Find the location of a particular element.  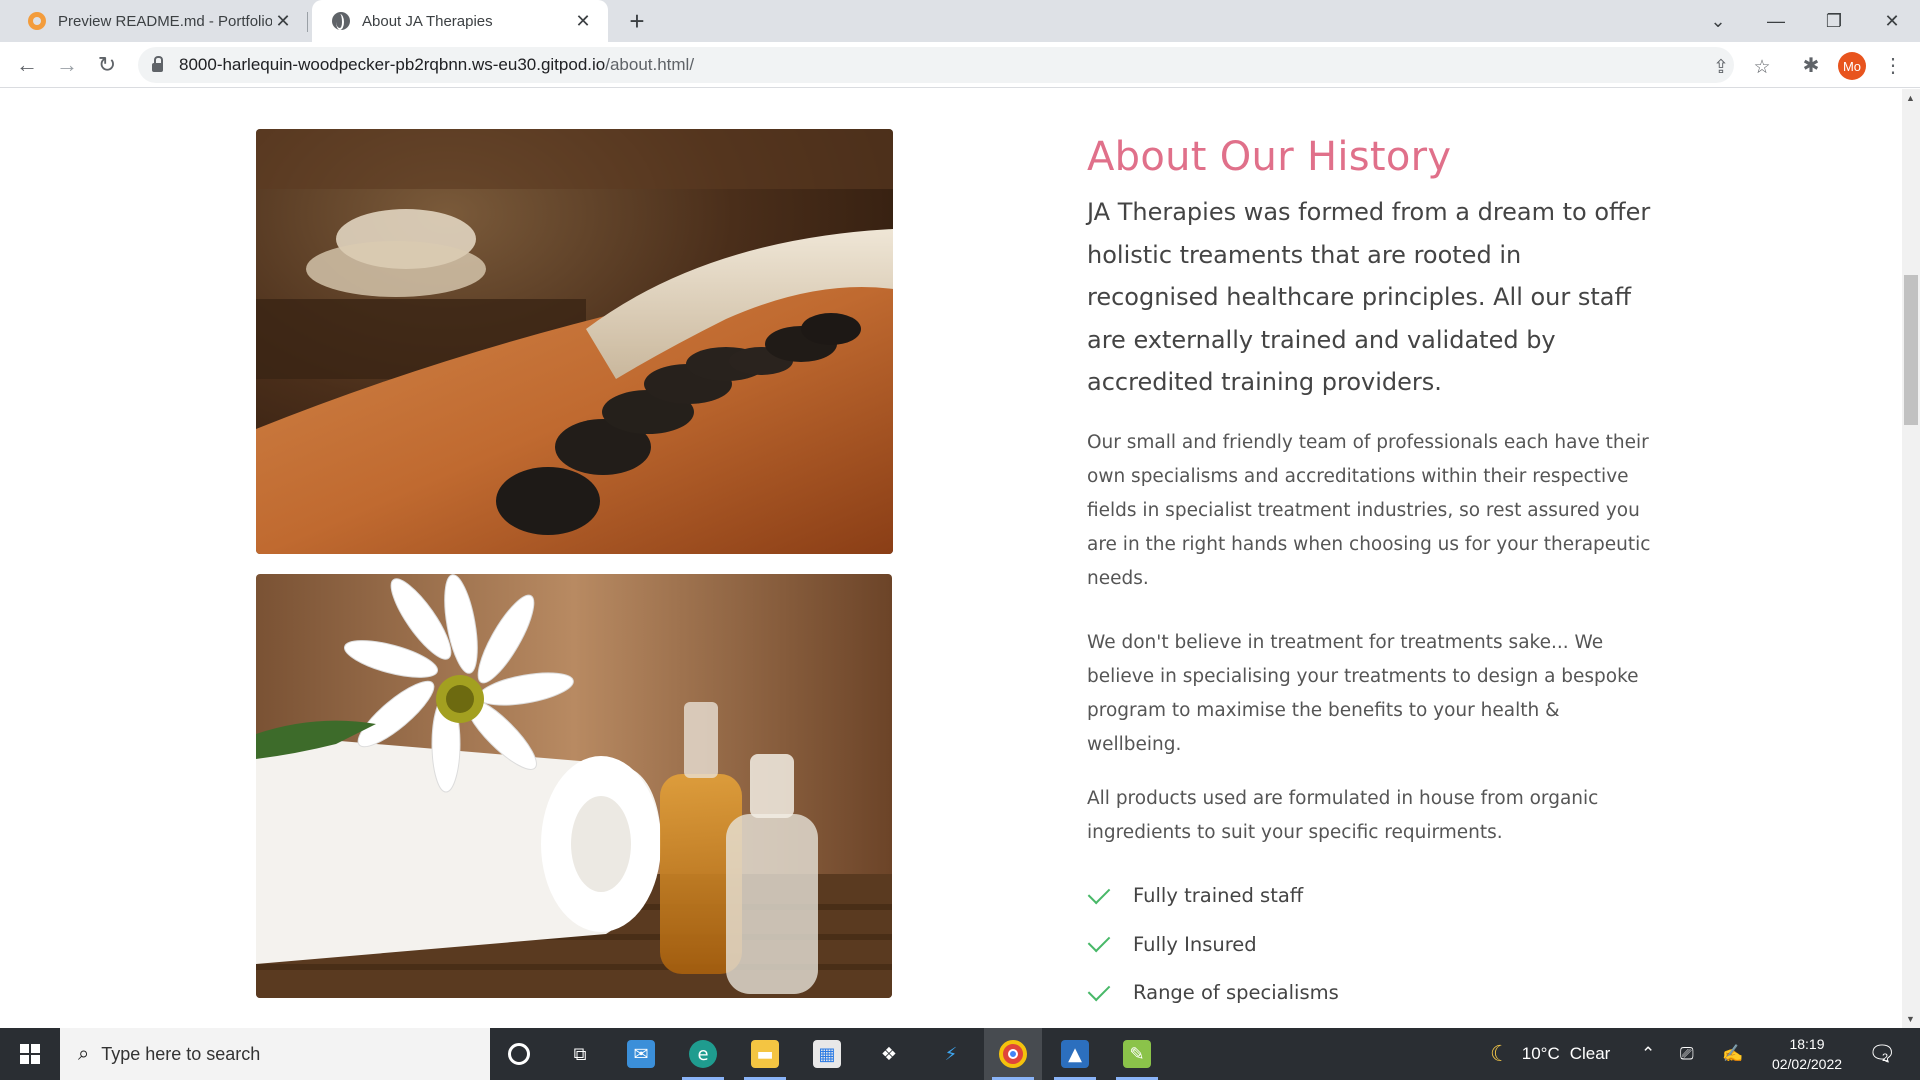

scroll-down-arrow-icon: ▼ is located at coordinates (1910, 1019).